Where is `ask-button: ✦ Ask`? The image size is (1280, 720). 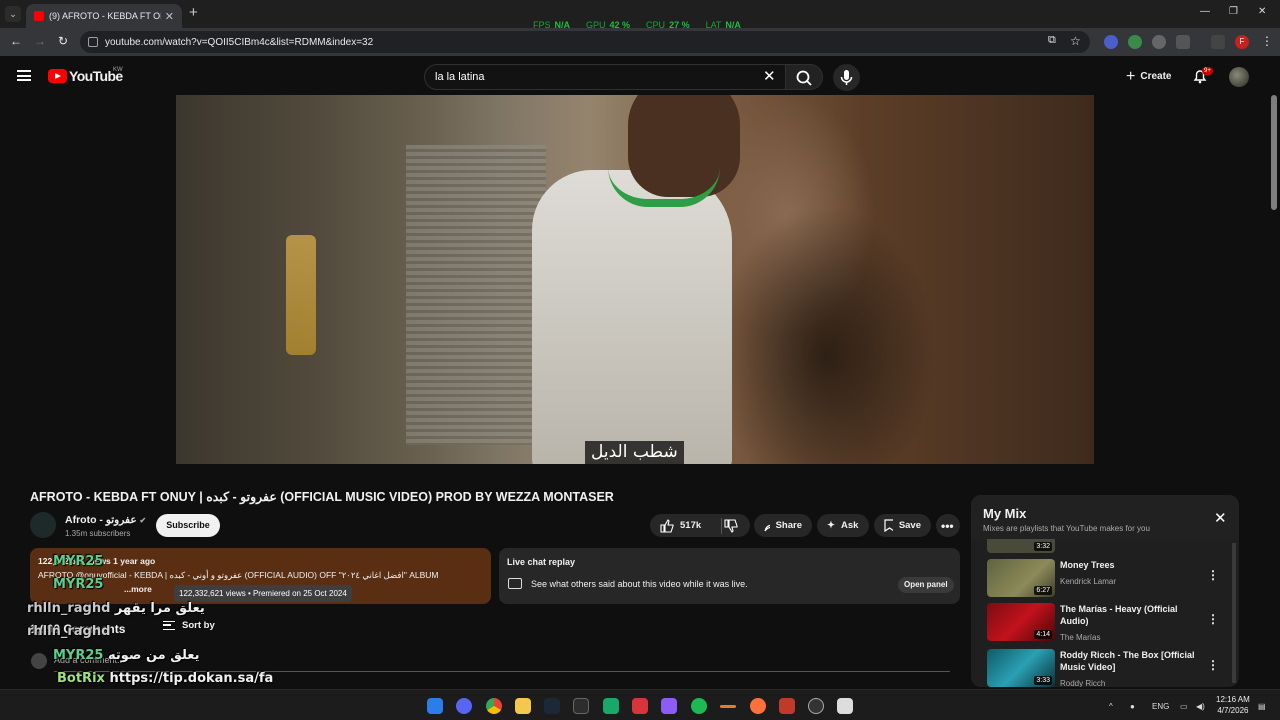
ask-button: ✦ Ask is located at coordinates (843, 525).